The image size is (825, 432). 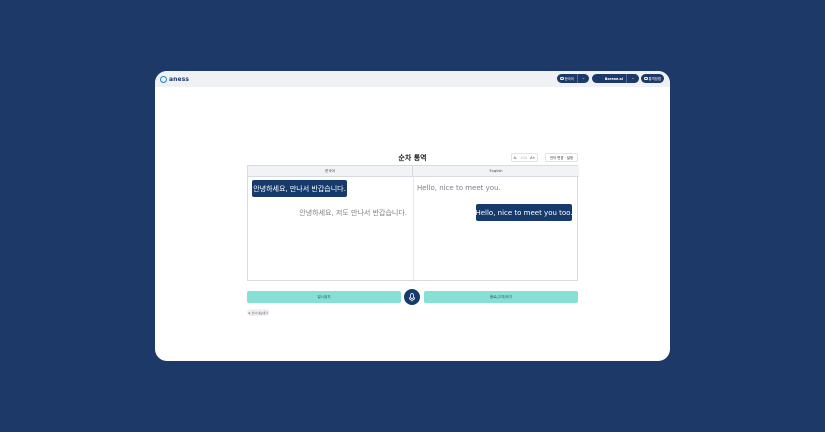 I want to click on mic-button, so click(x=412, y=297).